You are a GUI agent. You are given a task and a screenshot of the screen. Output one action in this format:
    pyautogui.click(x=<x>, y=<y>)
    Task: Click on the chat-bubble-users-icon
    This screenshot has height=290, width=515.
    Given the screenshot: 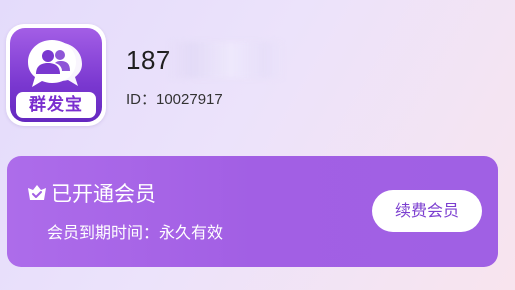 What is the action you would take?
    pyautogui.click(x=55, y=63)
    